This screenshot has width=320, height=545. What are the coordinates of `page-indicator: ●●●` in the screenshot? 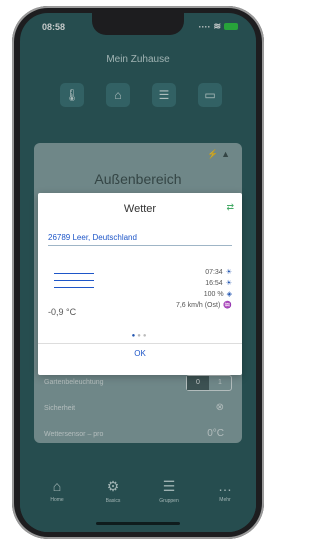 It's located at (140, 336).